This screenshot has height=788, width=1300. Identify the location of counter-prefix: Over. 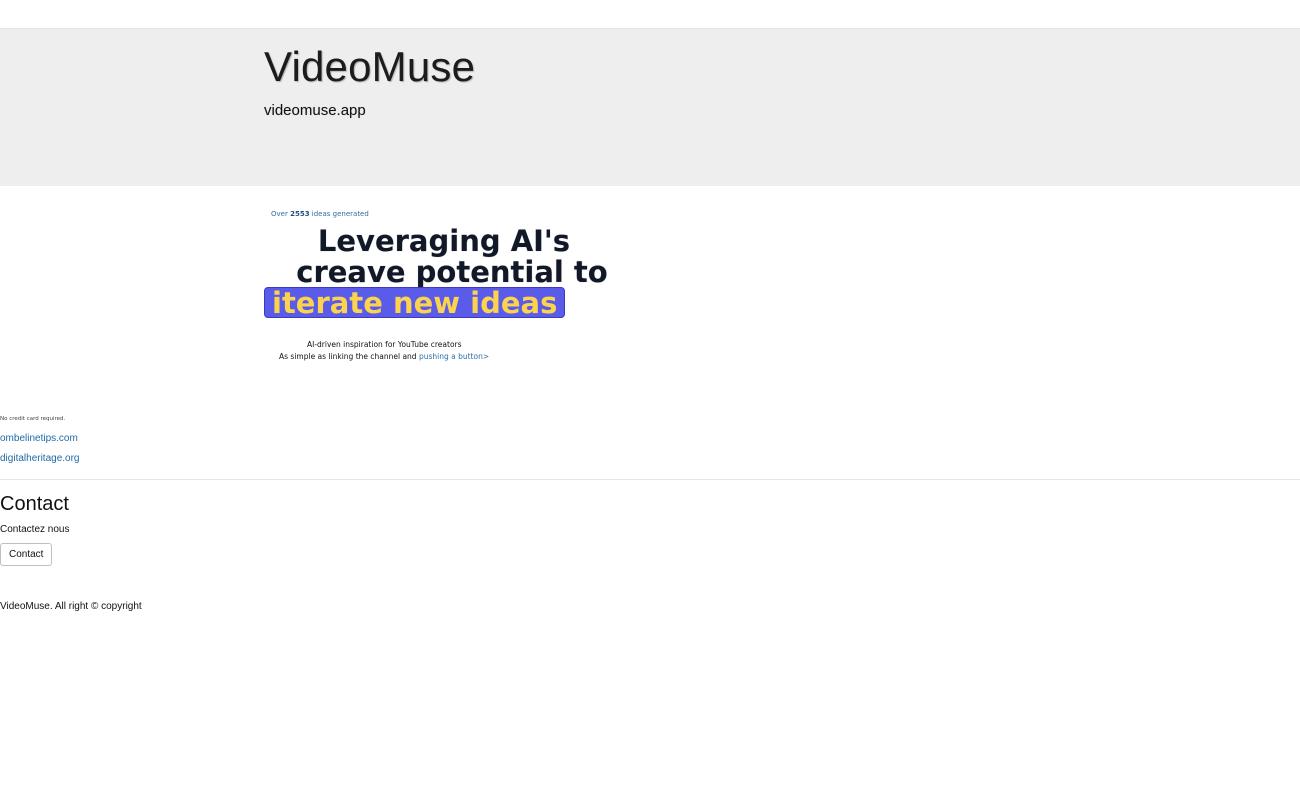
(279, 214).